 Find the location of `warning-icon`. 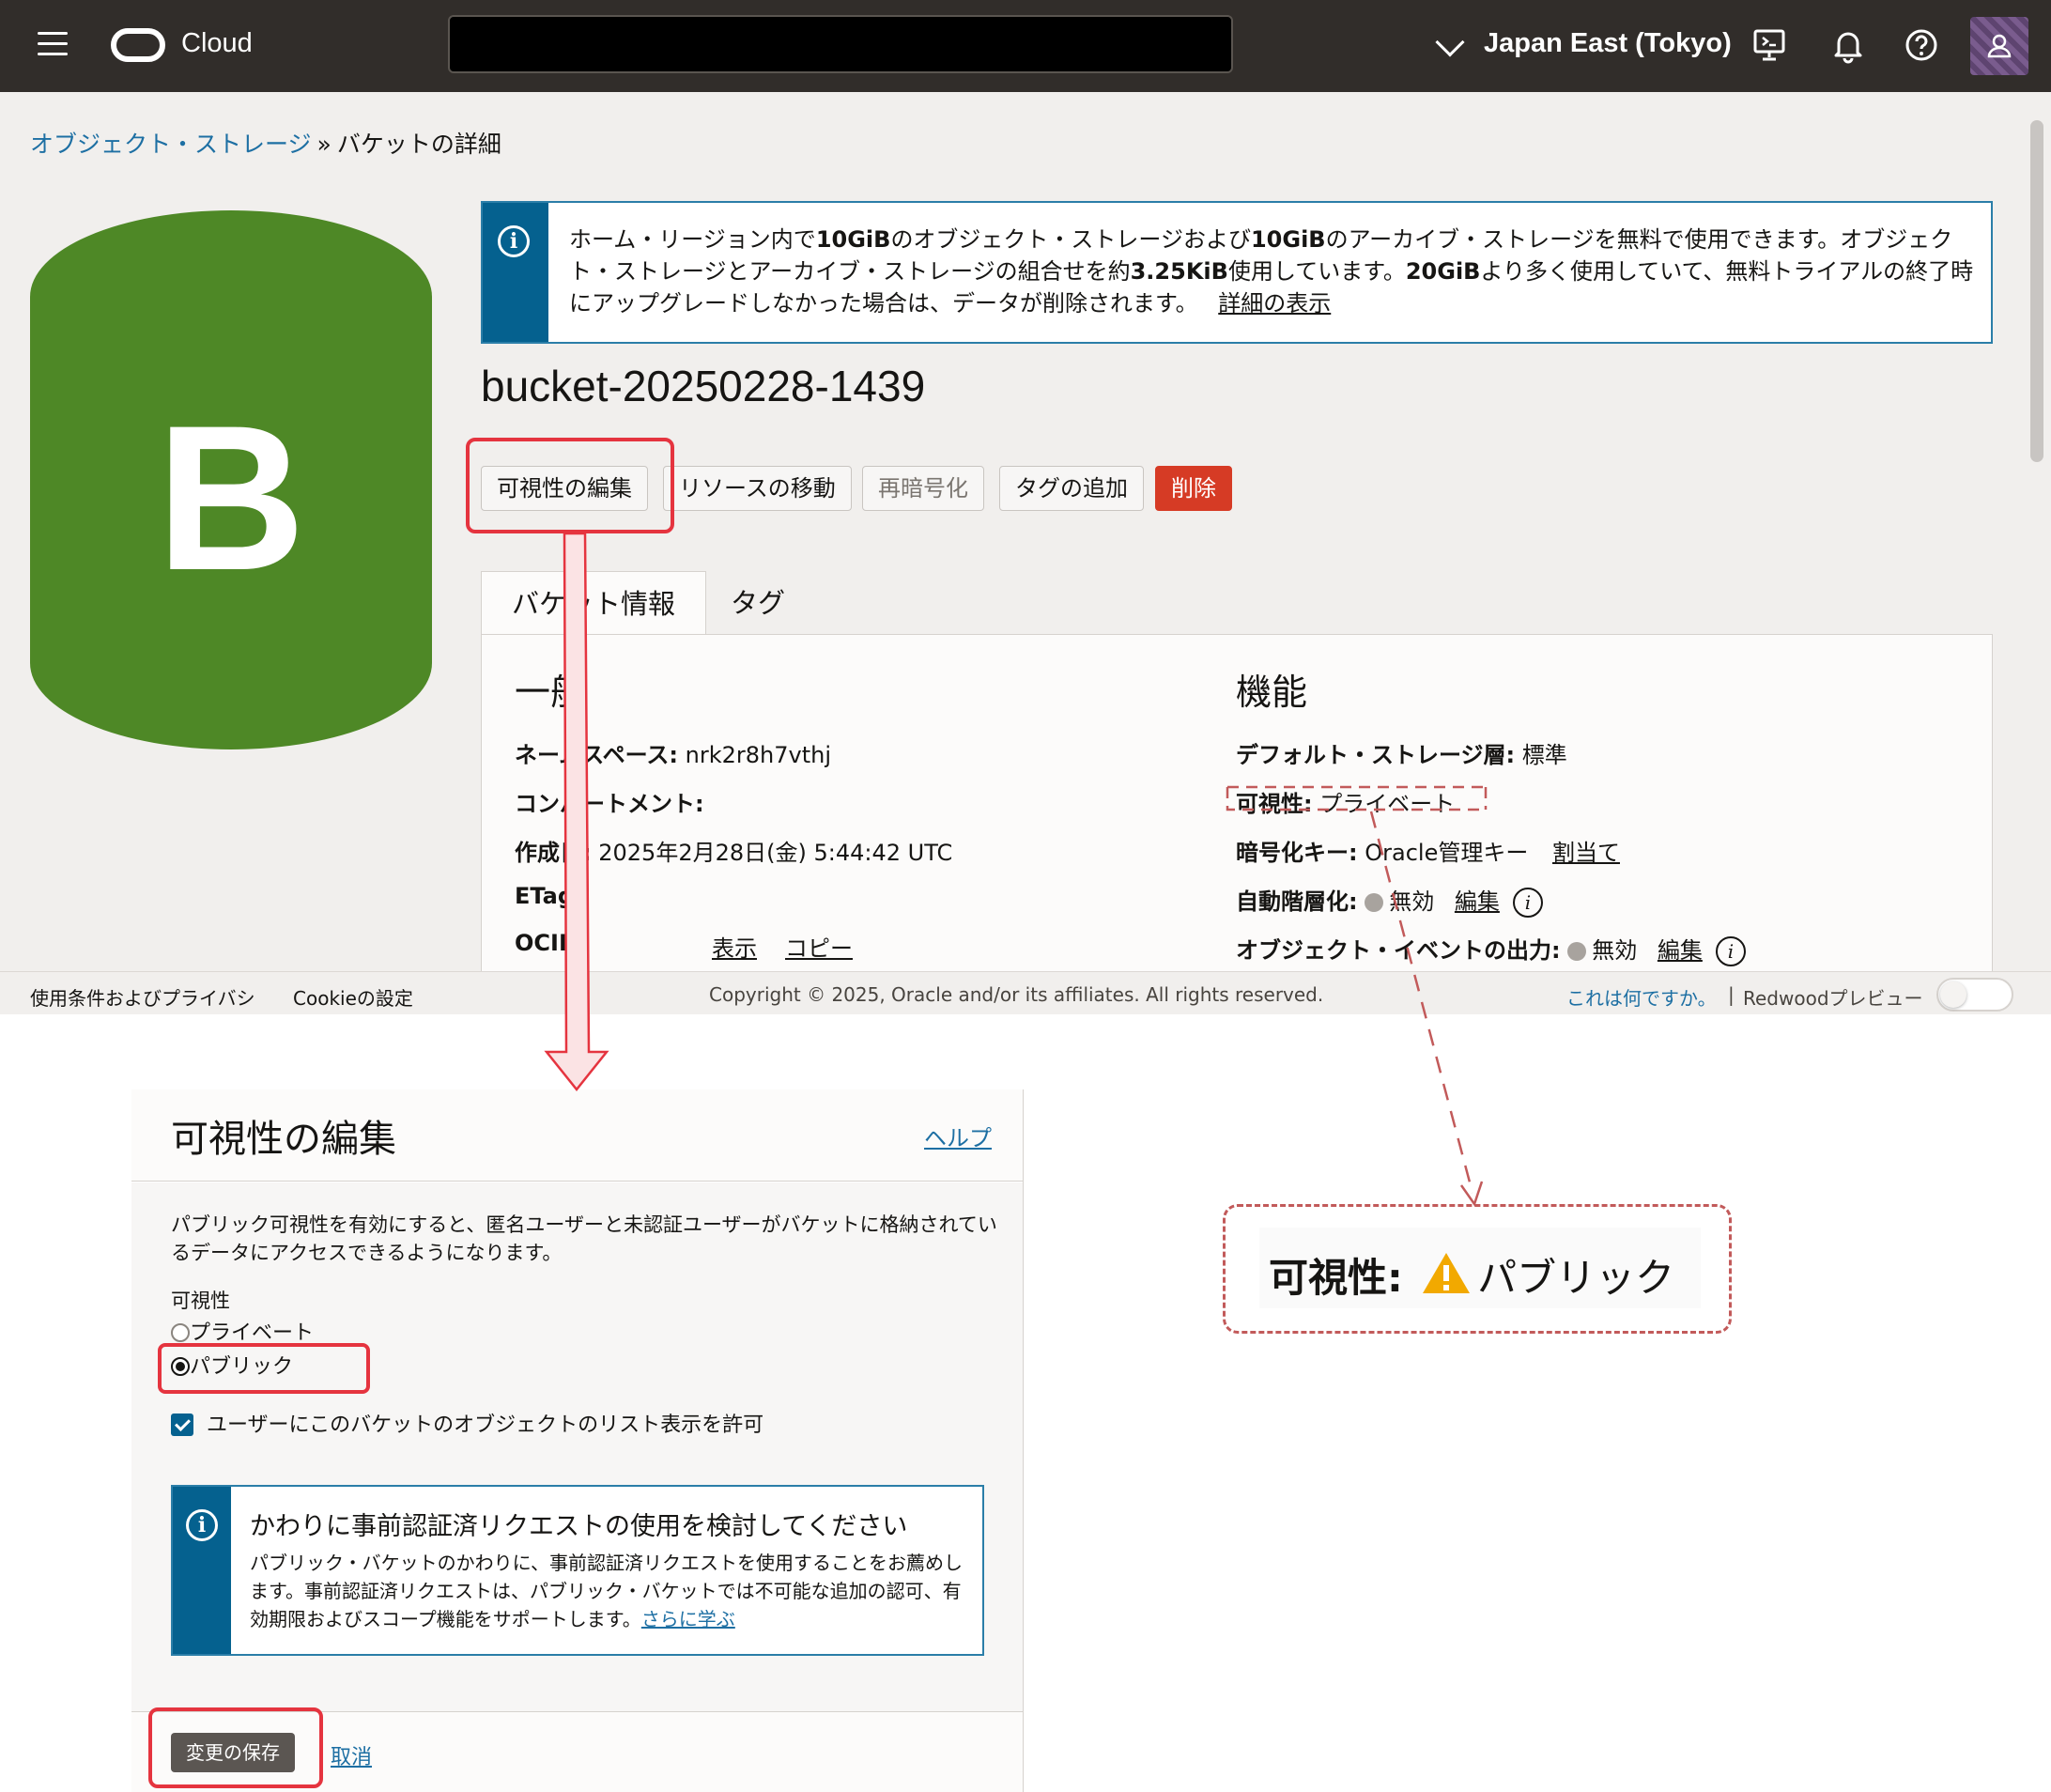

warning-icon is located at coordinates (1447, 1273).